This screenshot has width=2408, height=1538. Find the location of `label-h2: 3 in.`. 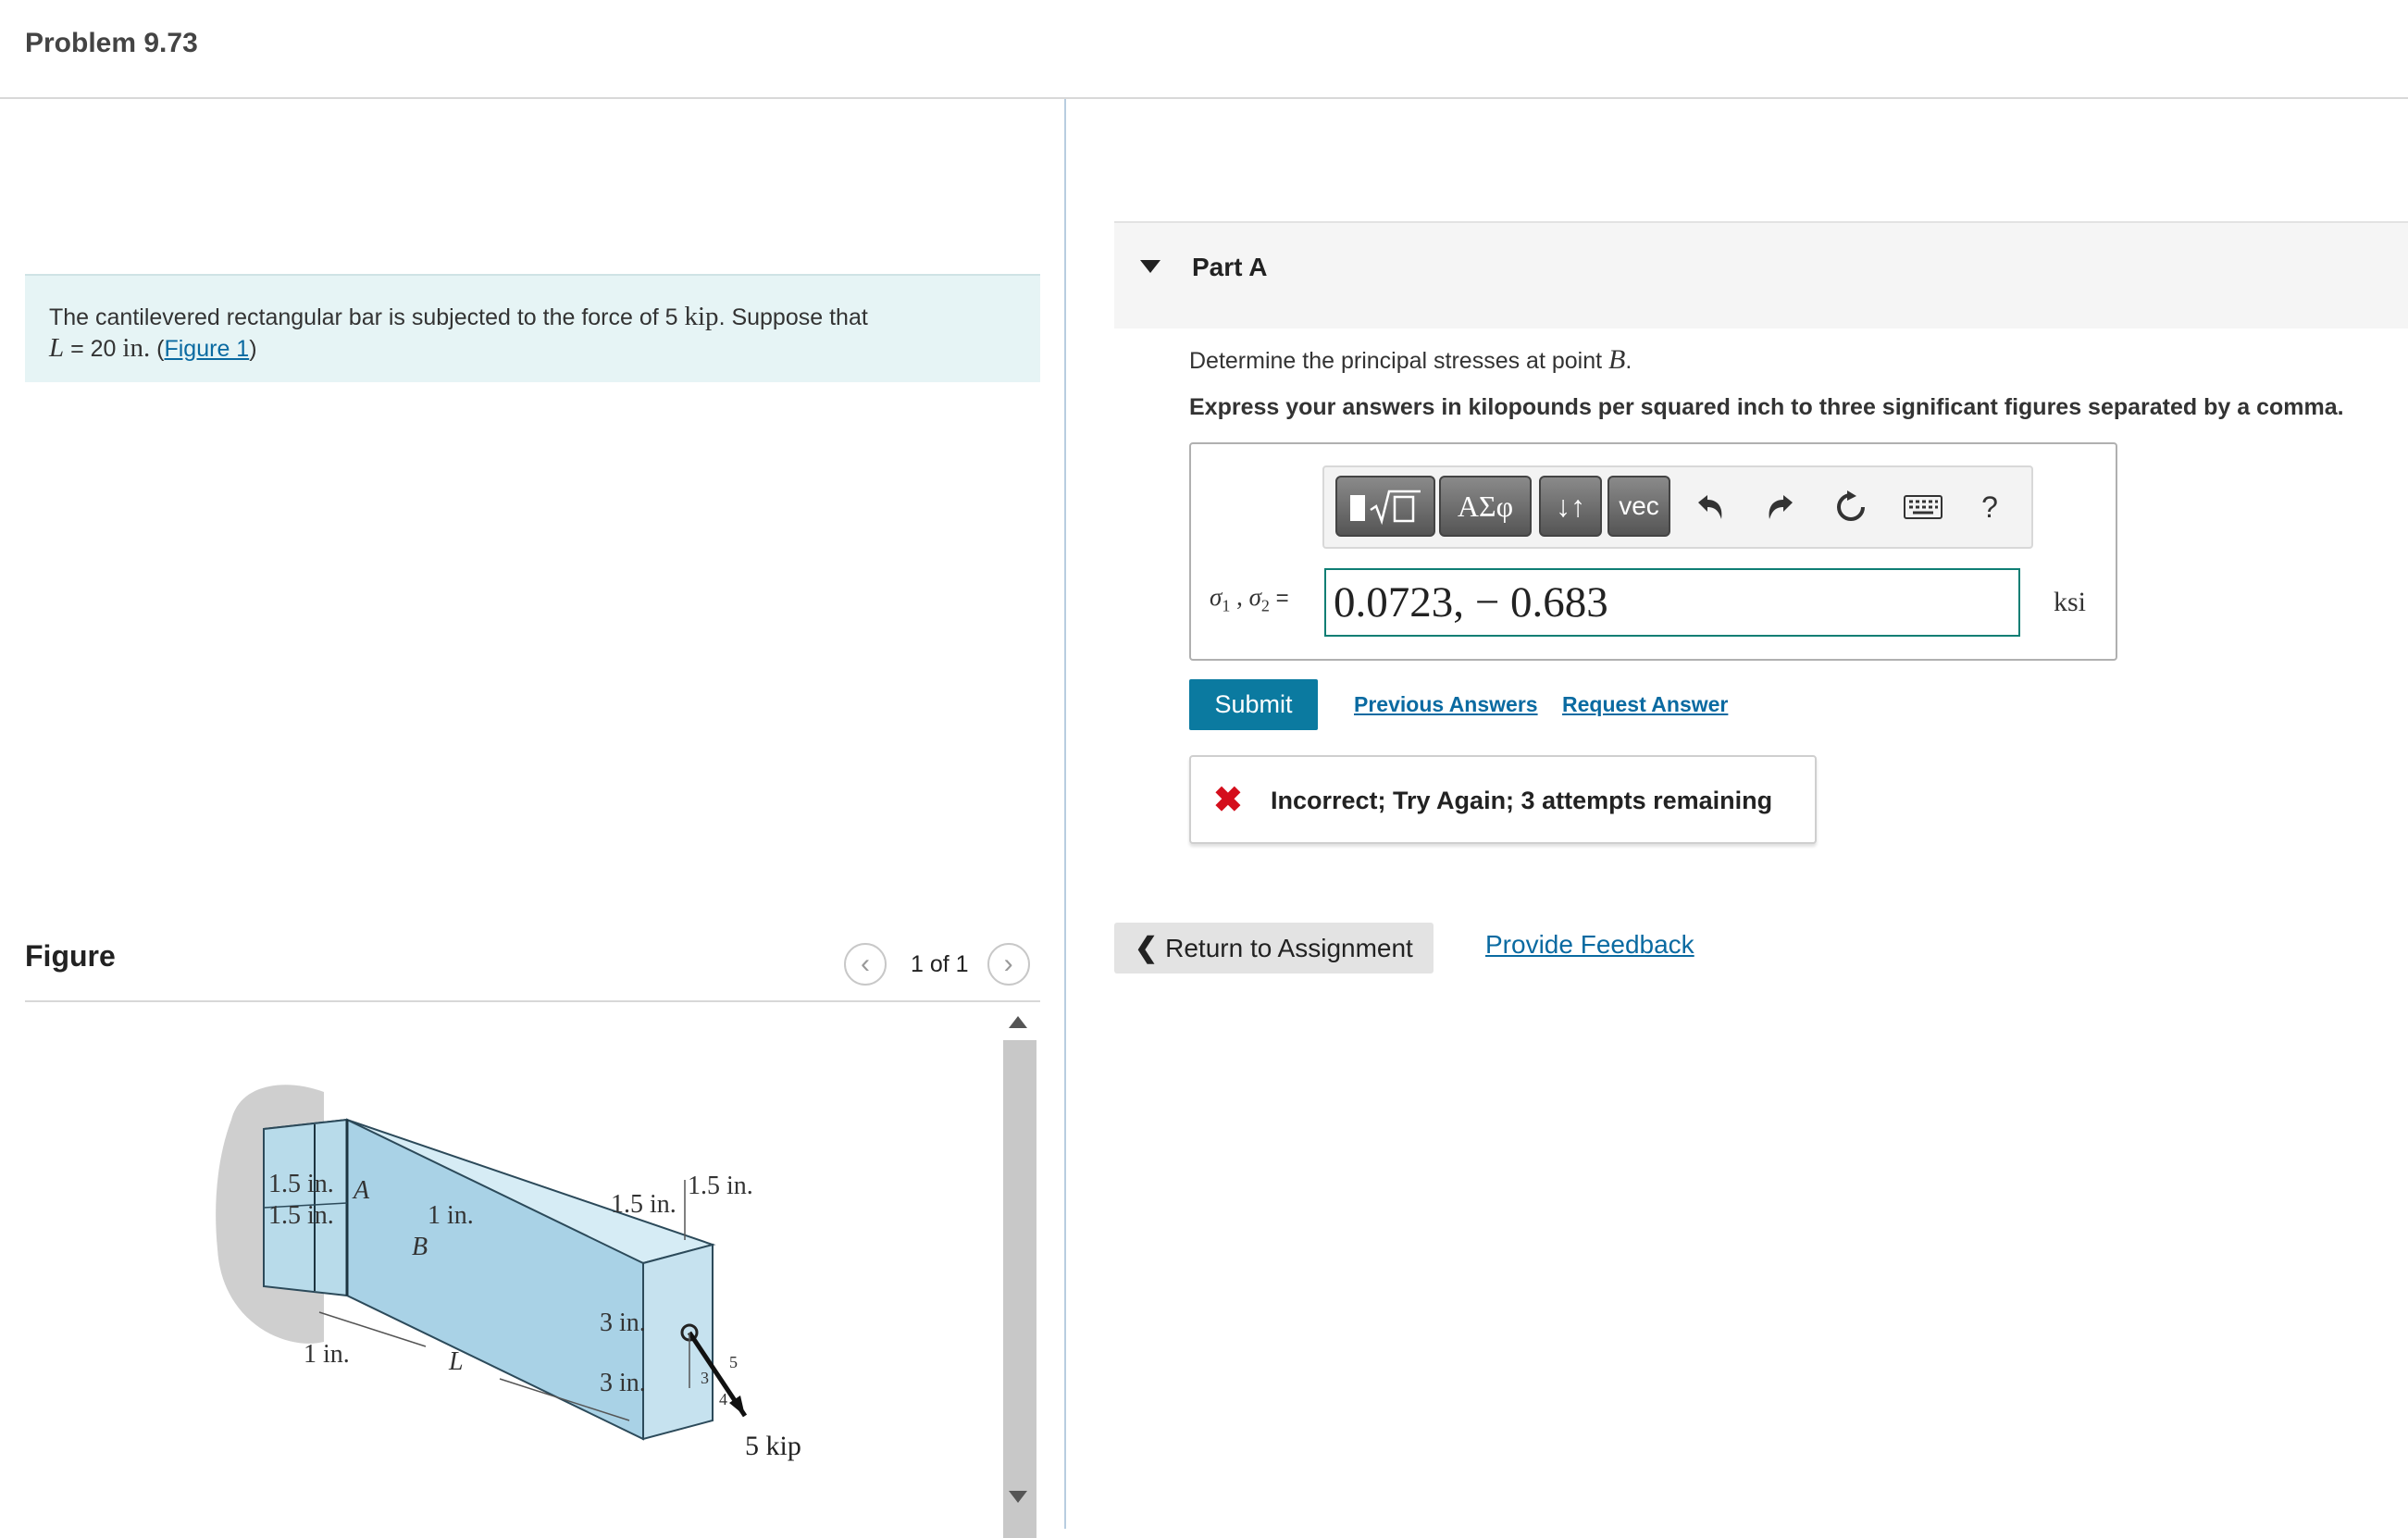

label-h2: 3 in. is located at coordinates (623, 1383).